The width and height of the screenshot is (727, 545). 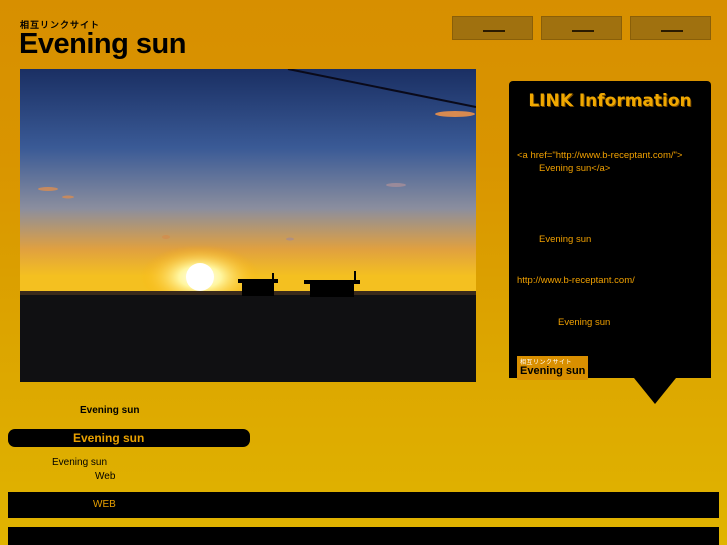 I want to click on sidebar-pill: Evening sun, so click(x=129, y=438).